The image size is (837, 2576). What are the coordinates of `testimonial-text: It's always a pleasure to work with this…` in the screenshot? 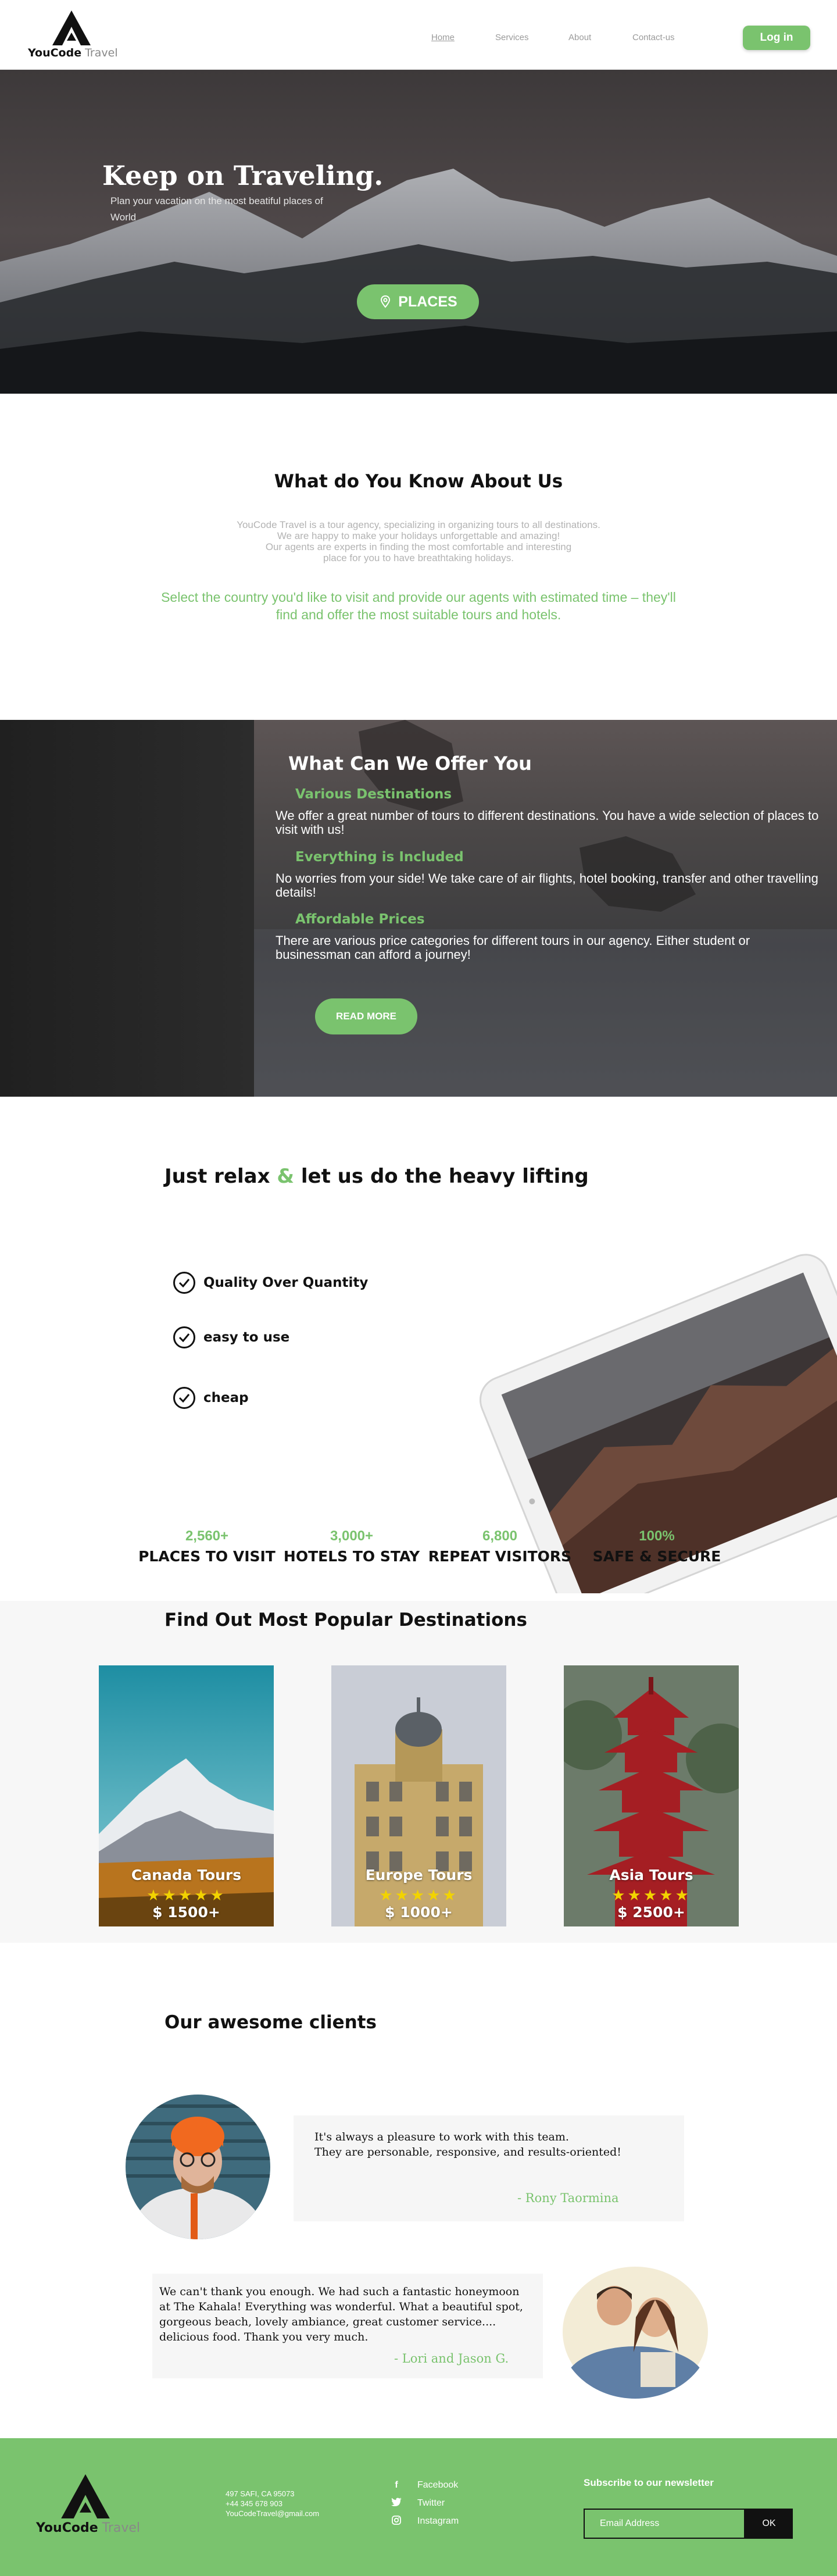 It's located at (468, 2145).